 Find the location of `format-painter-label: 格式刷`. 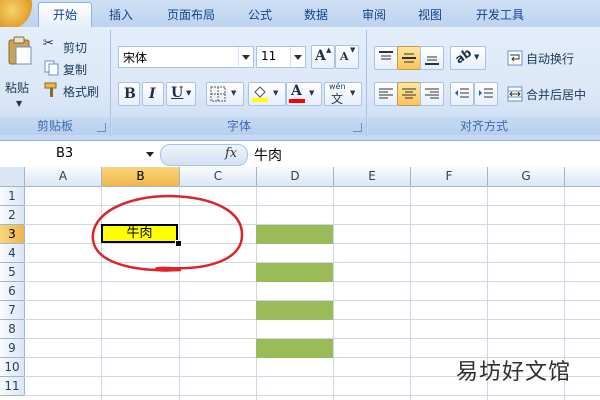

format-painter-label: 格式刷 is located at coordinates (81, 92).